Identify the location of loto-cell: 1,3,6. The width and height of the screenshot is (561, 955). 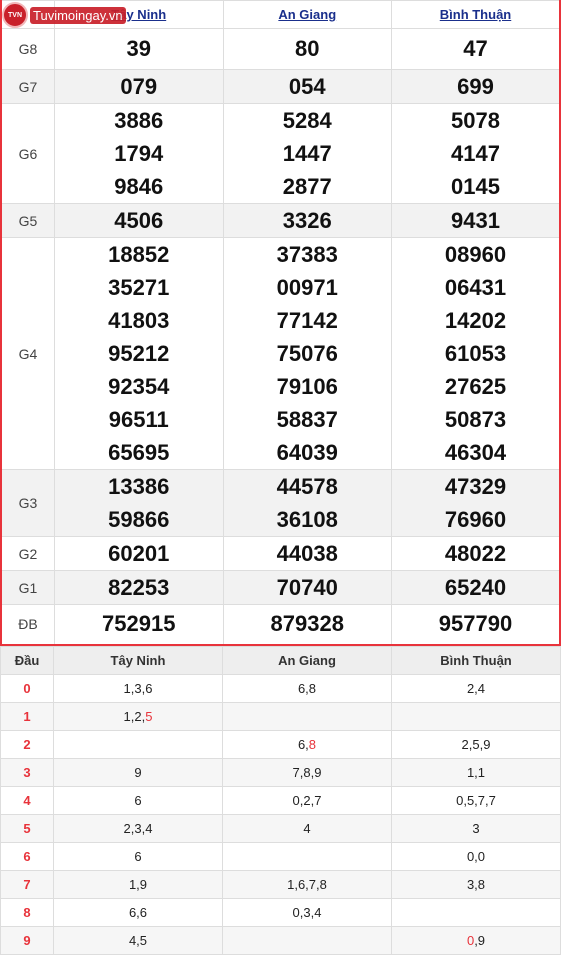
(138, 688).